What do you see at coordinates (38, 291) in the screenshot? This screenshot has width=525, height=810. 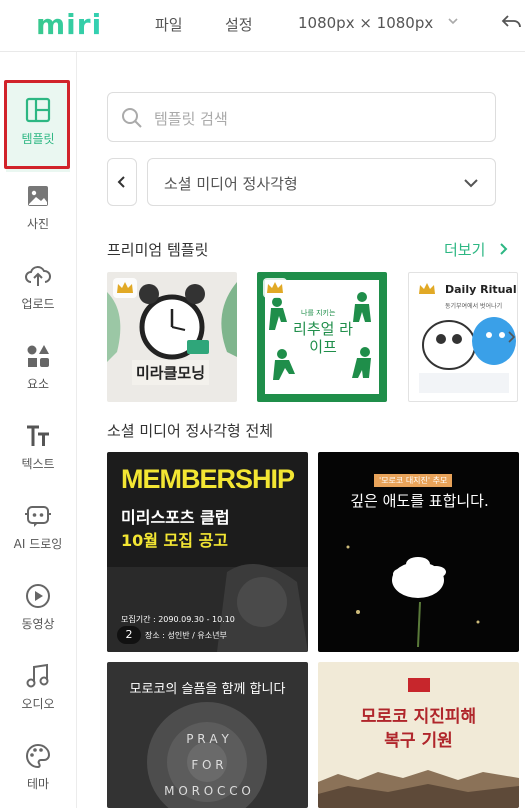 I see `sidebar-item-upload: 업로드` at bounding box center [38, 291].